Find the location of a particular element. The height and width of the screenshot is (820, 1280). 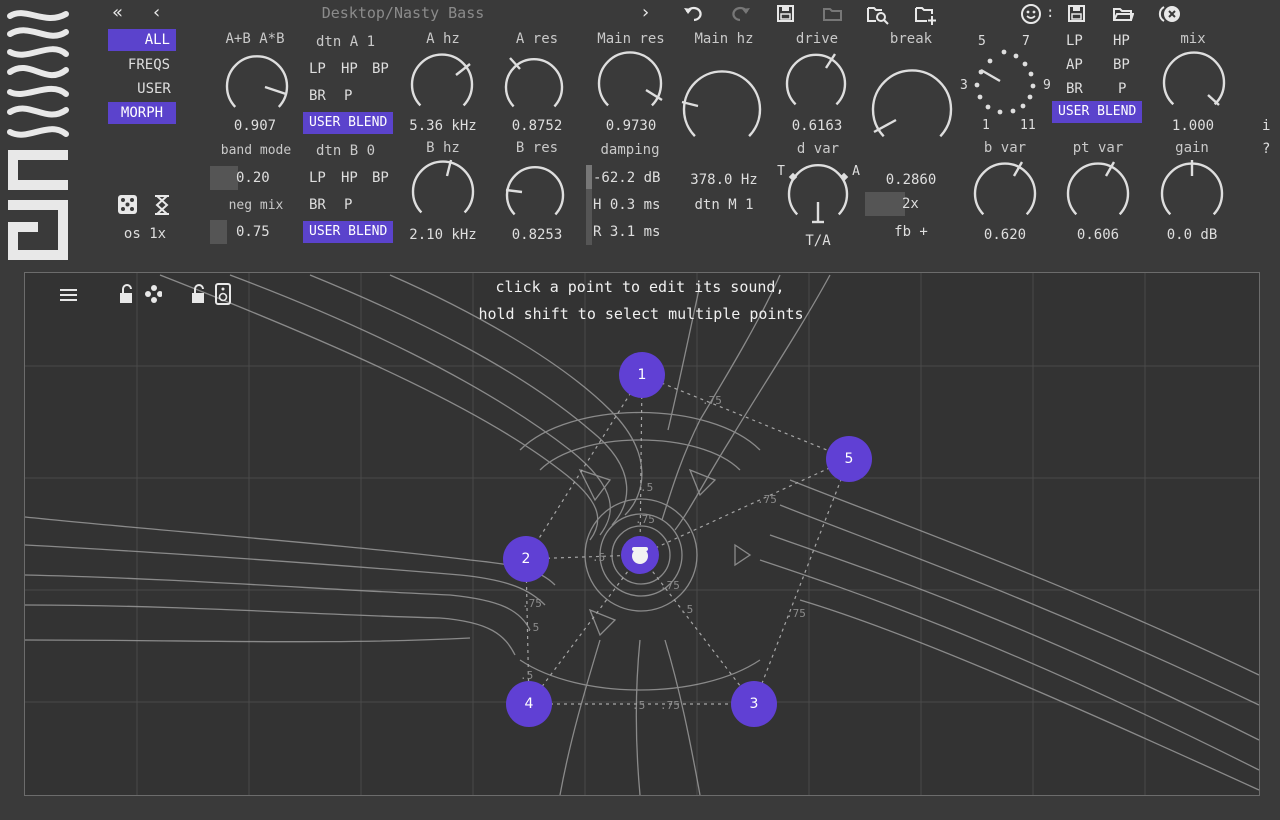

main-res-knob is located at coordinates (630, 79).